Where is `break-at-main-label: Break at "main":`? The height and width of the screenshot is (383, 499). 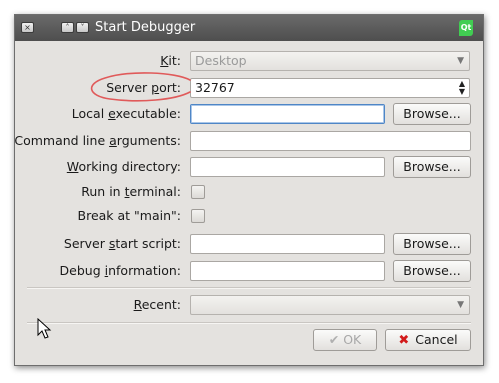 break-at-main-label: Break at "main": is located at coordinates (129, 215).